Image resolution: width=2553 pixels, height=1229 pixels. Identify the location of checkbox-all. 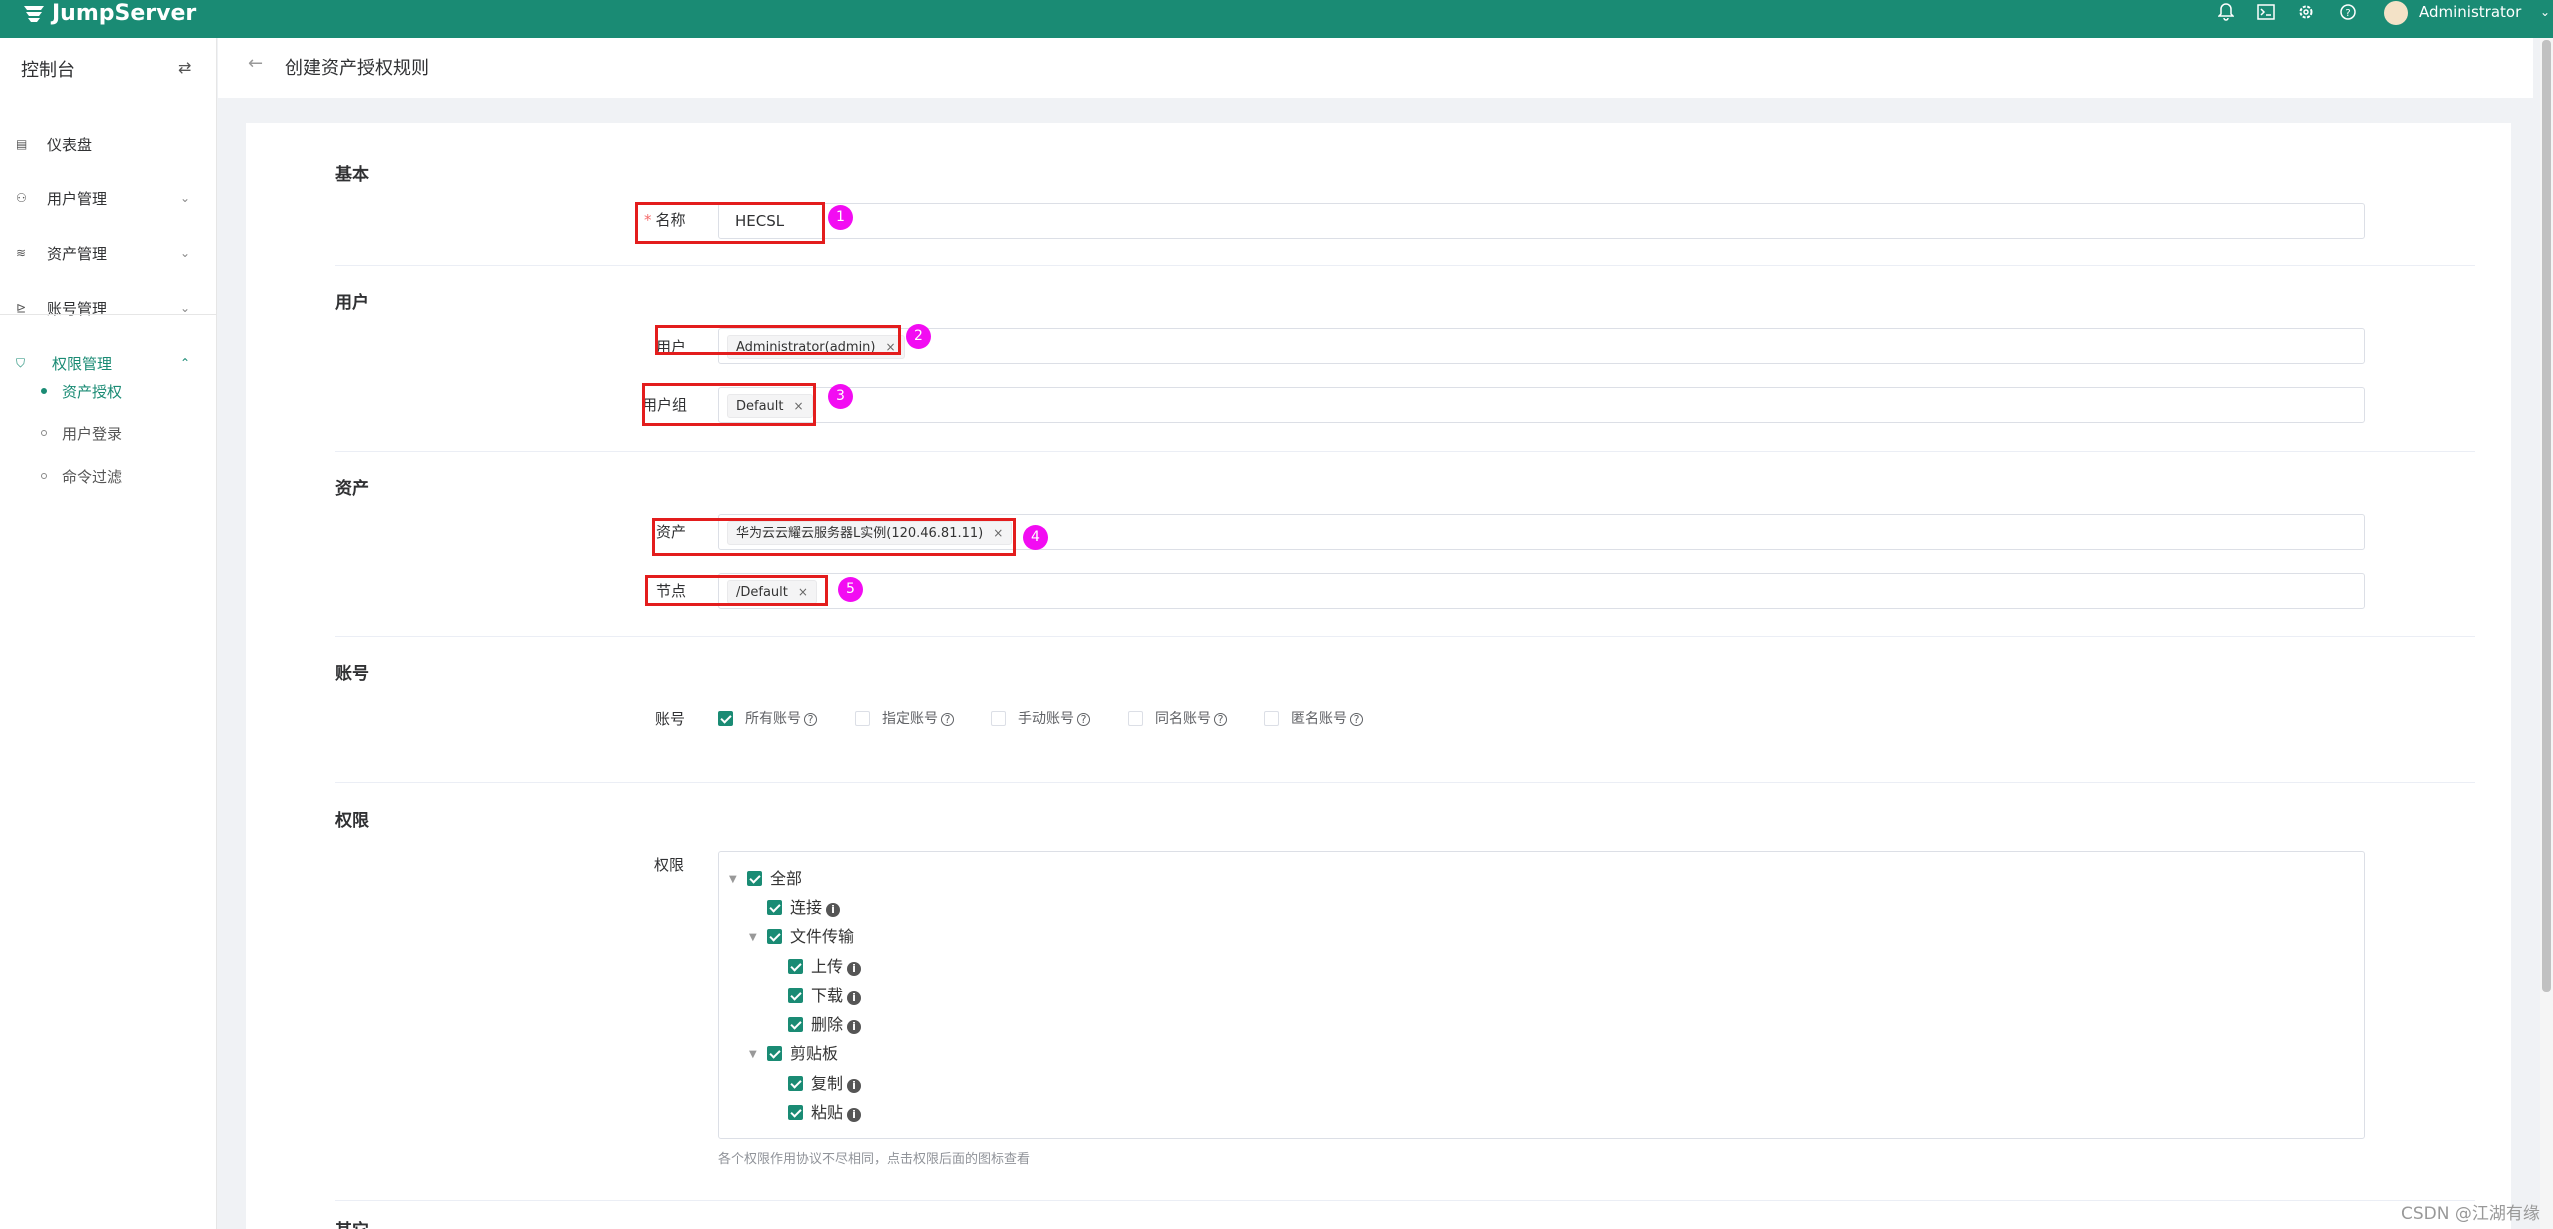
(754, 878).